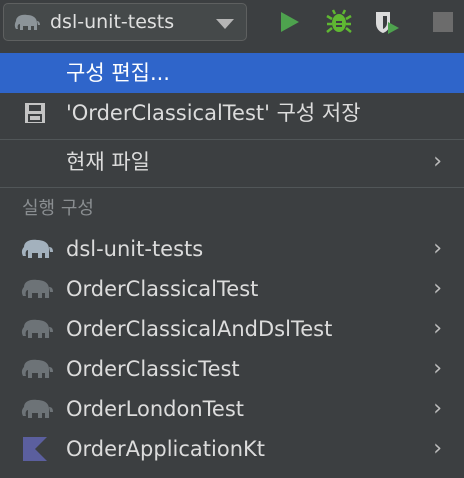  I want to click on run-config-label: OrderClassicalAndDslTest, so click(199, 329).